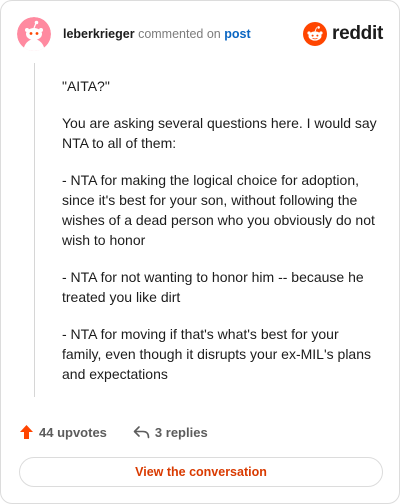 This screenshot has height=504, width=400. I want to click on reddit-brand: reddit, so click(343, 34).